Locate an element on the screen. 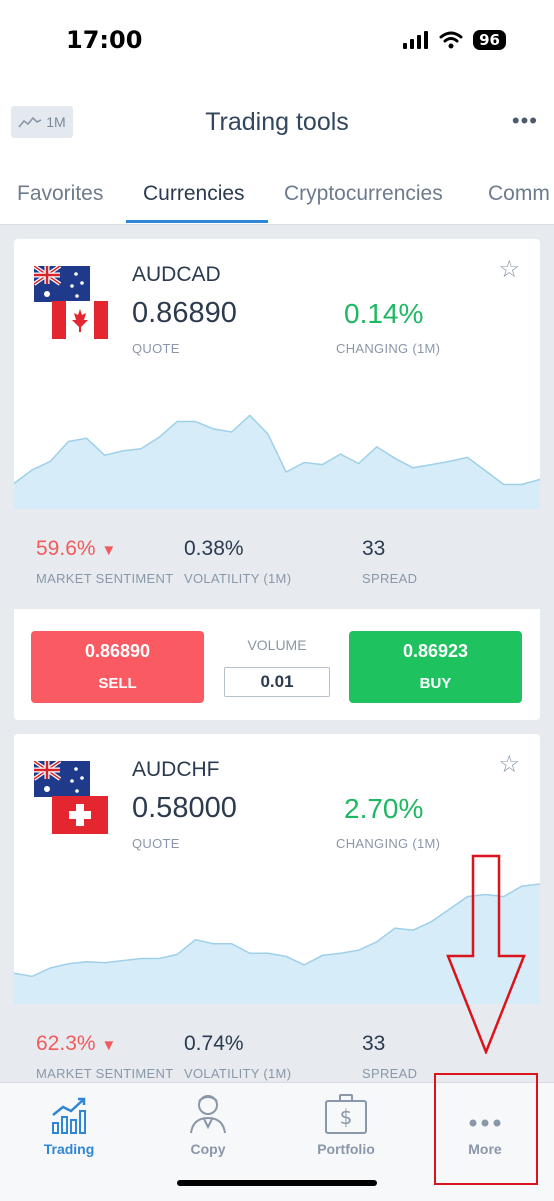  volume-input is located at coordinates (277, 682).